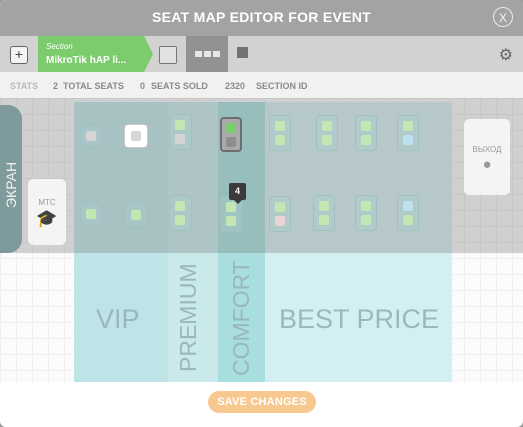 This screenshot has width=523, height=427. What do you see at coordinates (487, 149) in the screenshot?
I see `exit-label: ВЫХОД` at bounding box center [487, 149].